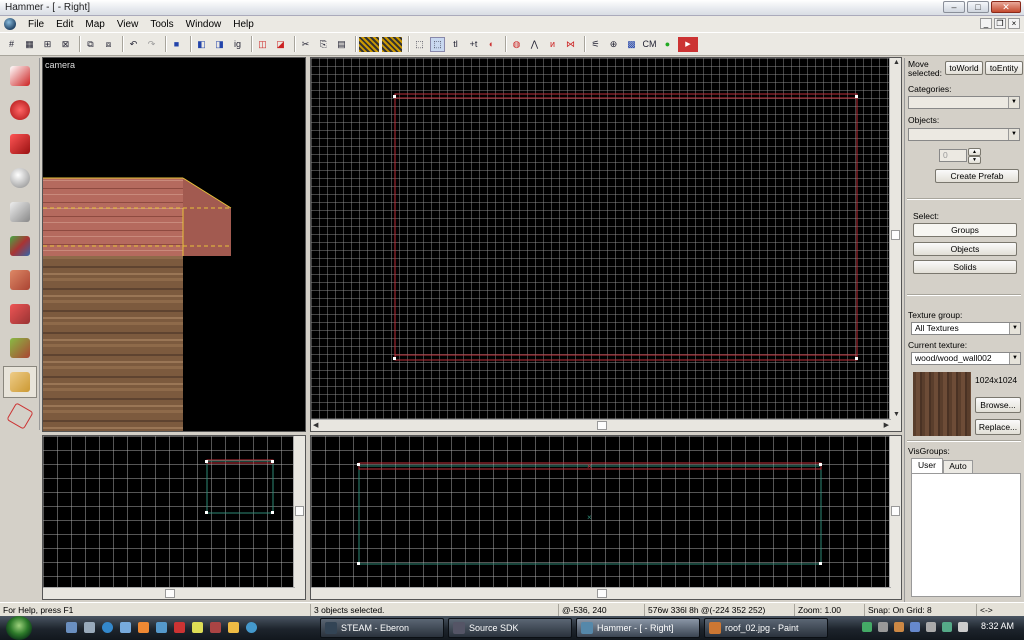 This screenshot has width=1024, height=640. I want to click on displacement-icon: ▩, so click(631, 44).